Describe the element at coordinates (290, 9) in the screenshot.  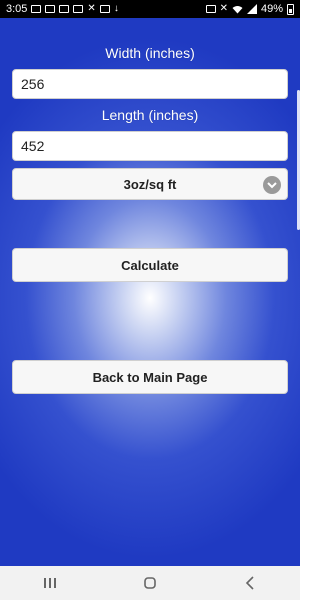
I see `battery-icon` at that location.